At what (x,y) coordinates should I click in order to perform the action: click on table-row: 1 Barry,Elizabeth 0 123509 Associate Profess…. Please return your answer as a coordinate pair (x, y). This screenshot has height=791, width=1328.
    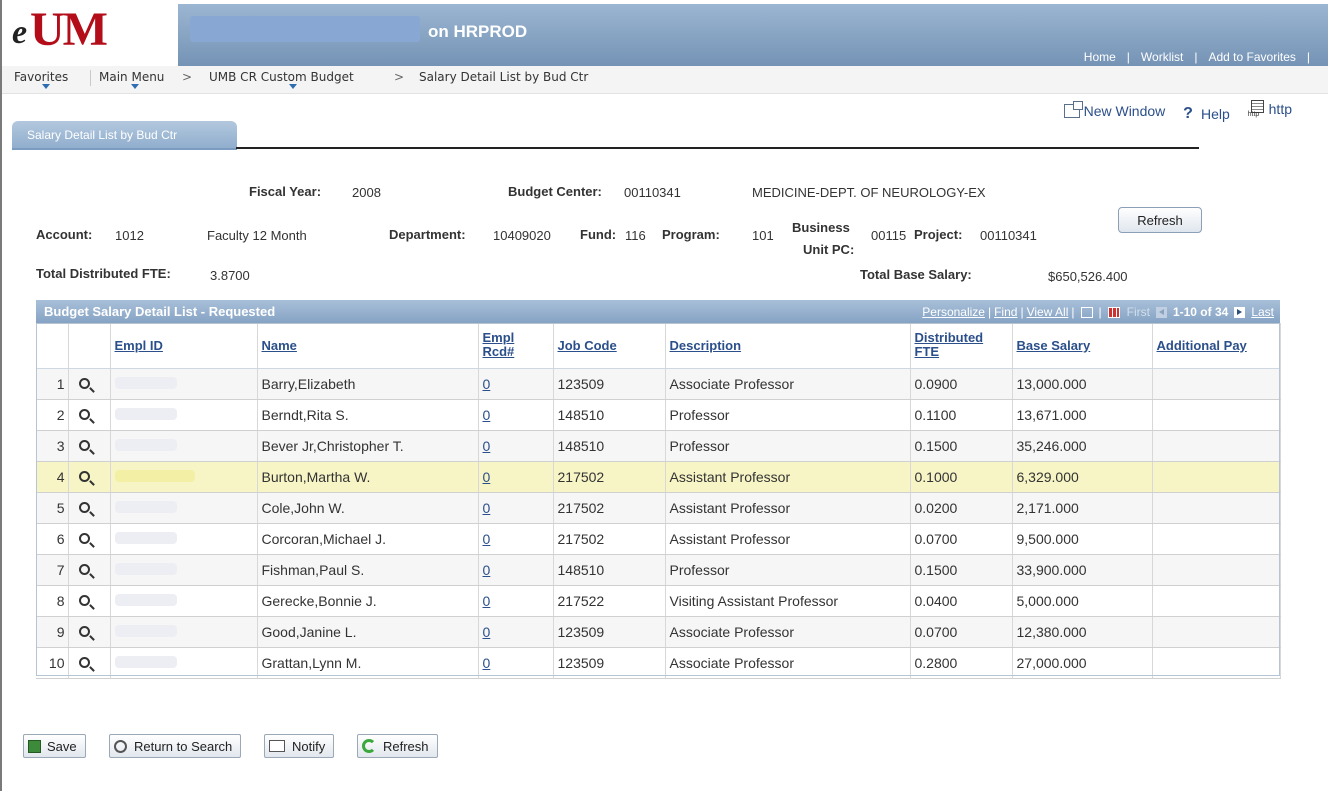
    Looking at the image, I should click on (658, 384).